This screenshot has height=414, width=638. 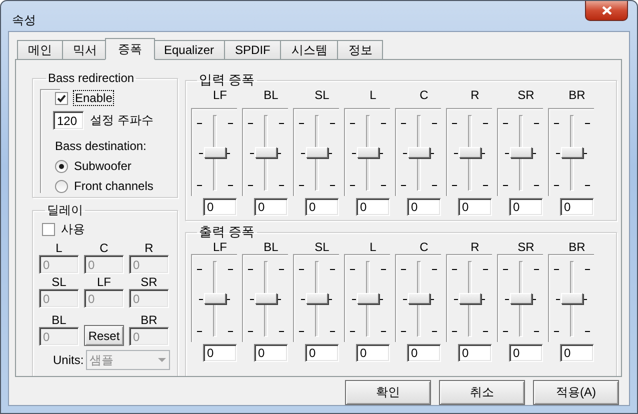 What do you see at coordinates (388, 392) in the screenshot?
I see `dialog-button: 확인` at bounding box center [388, 392].